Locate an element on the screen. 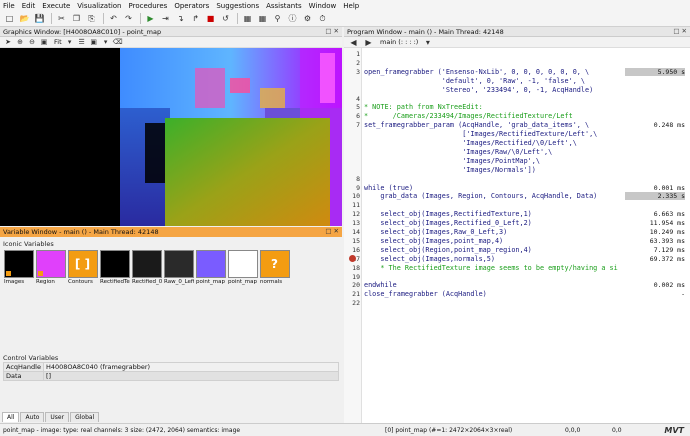 This screenshot has width=690, height=436. iconic-variable: ? normals is located at coordinates (274, 267).